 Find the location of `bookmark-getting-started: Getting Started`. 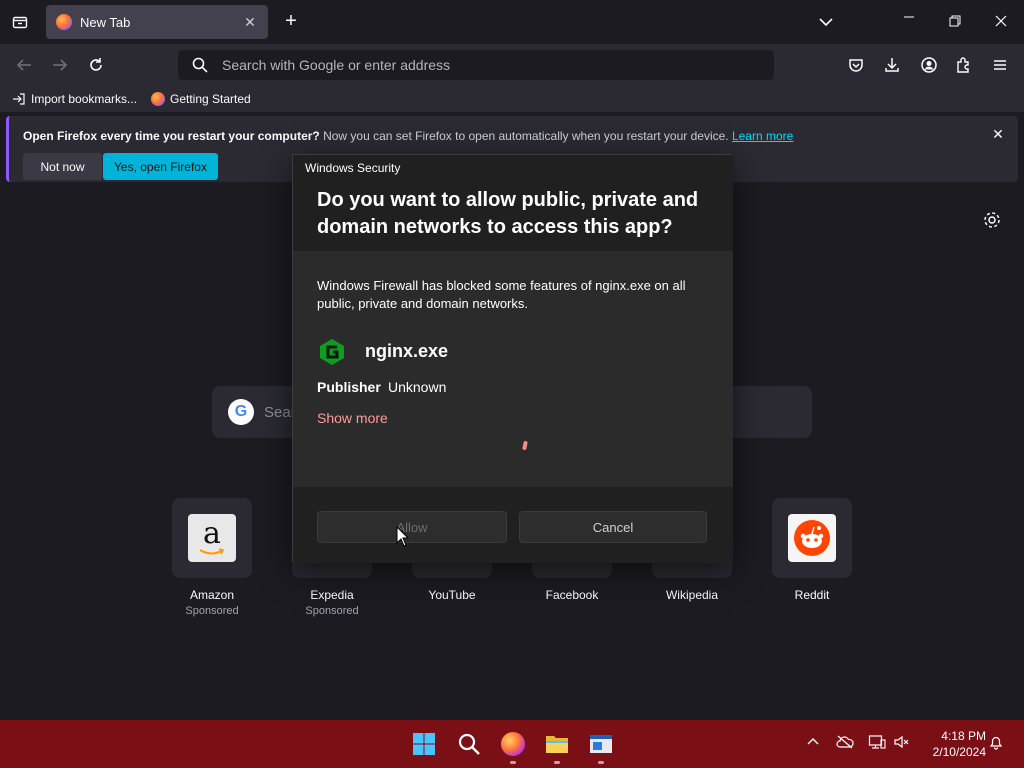

bookmark-getting-started: Getting Started is located at coordinates (201, 99).